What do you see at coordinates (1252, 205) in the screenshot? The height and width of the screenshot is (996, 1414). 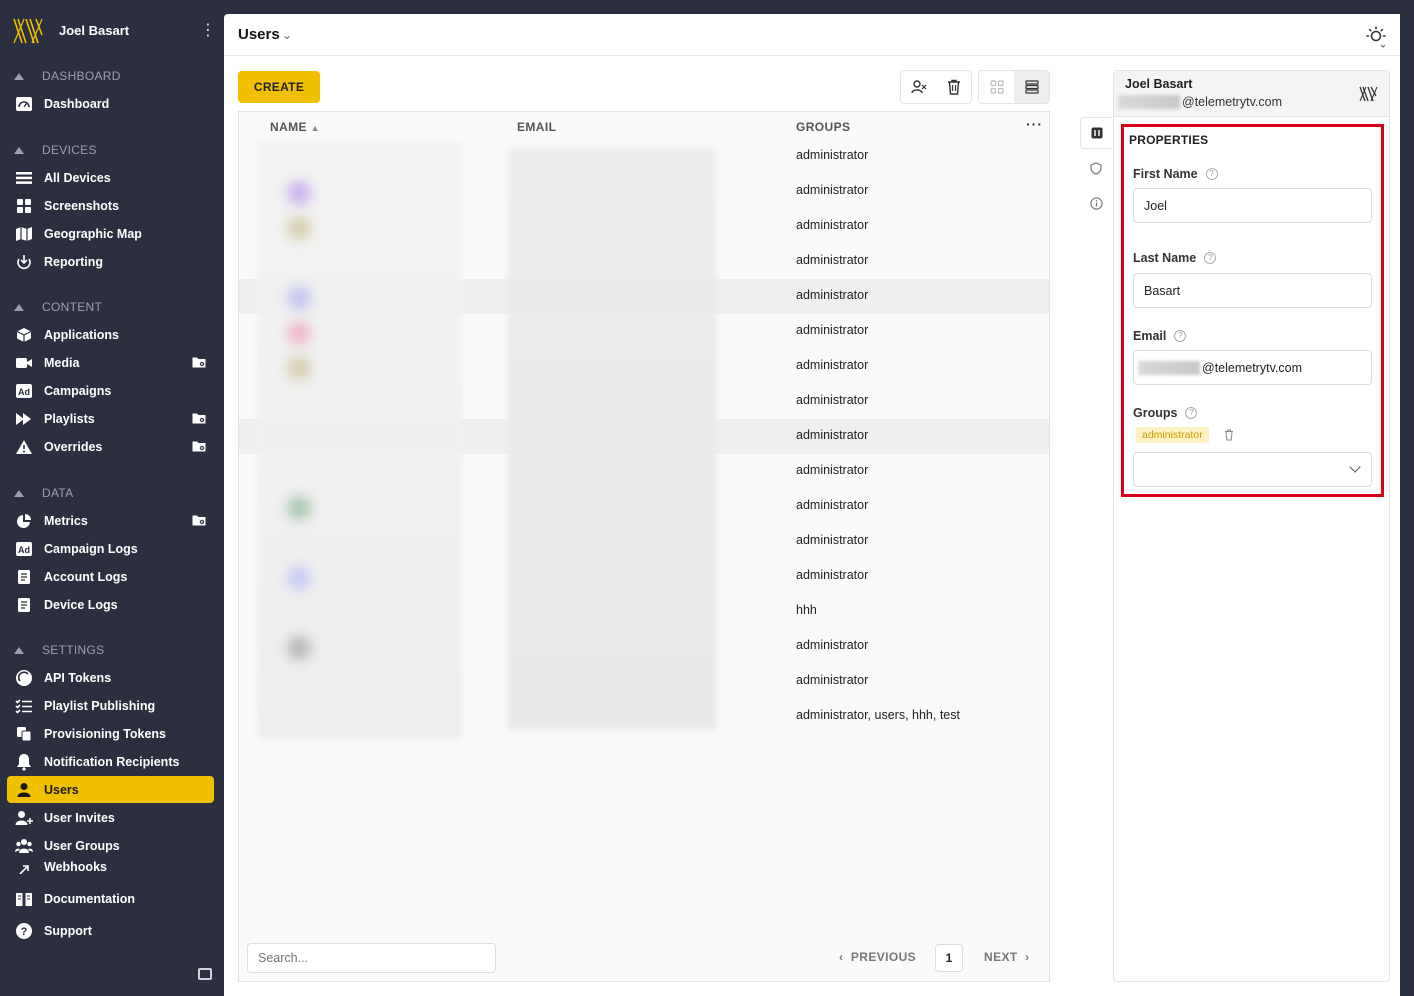 I see `first-name-field: Joel` at bounding box center [1252, 205].